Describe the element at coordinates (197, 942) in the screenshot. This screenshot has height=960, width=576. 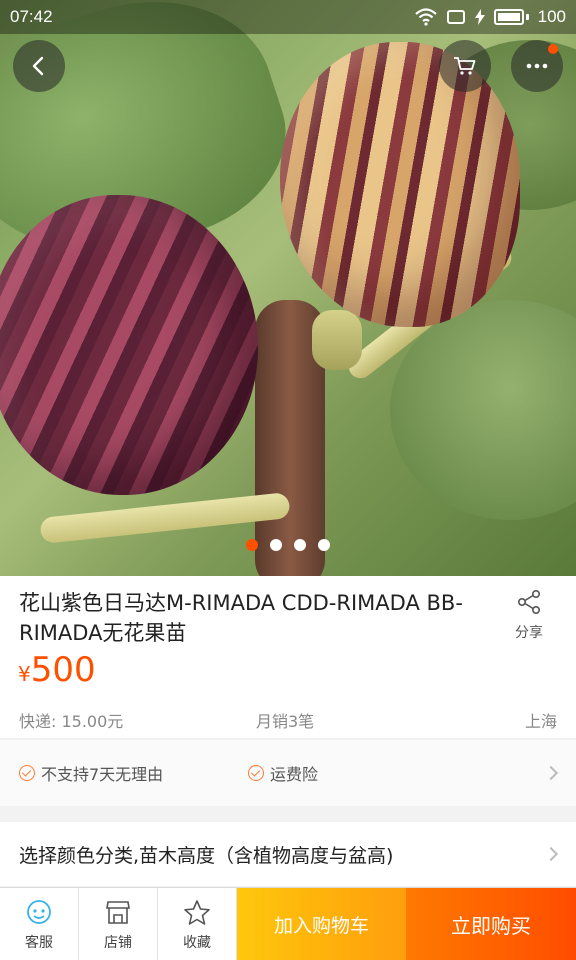
I see `favorite-label: 收藏` at that location.